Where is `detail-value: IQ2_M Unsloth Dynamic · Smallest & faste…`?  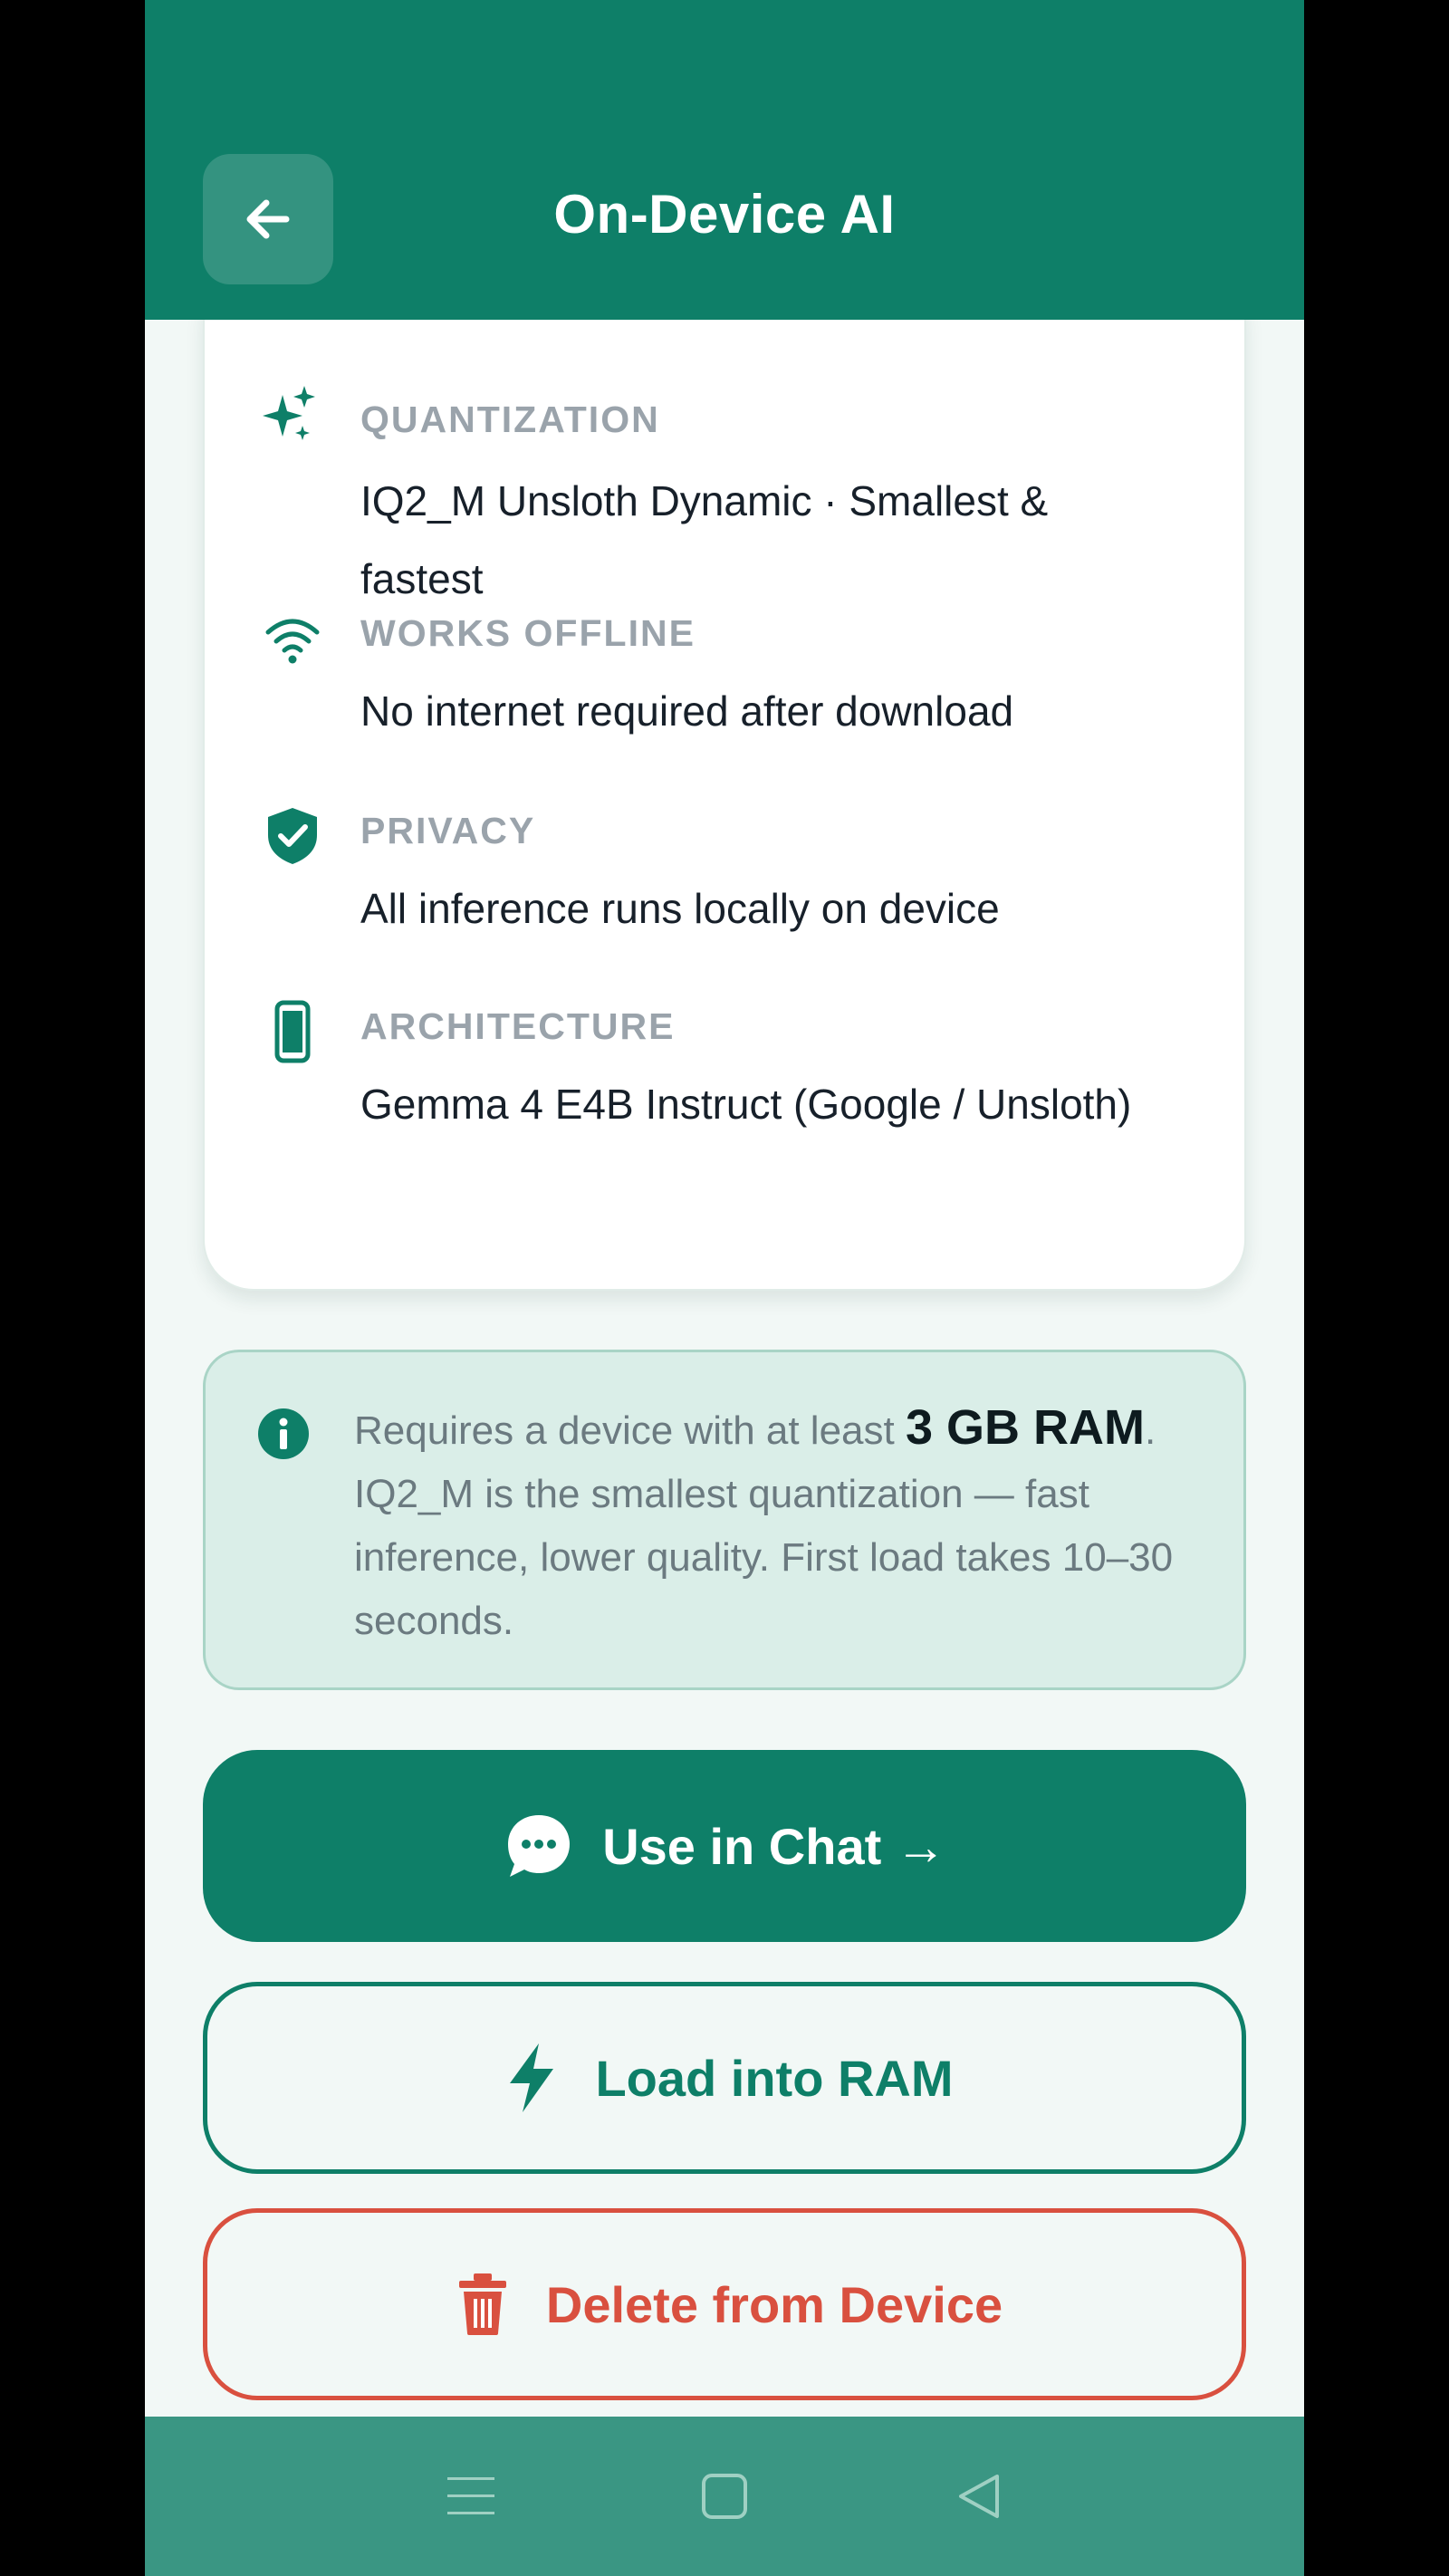
detail-value: IQ2_M Unsloth Dynamic · Smallest & faste… is located at coordinates (704, 539).